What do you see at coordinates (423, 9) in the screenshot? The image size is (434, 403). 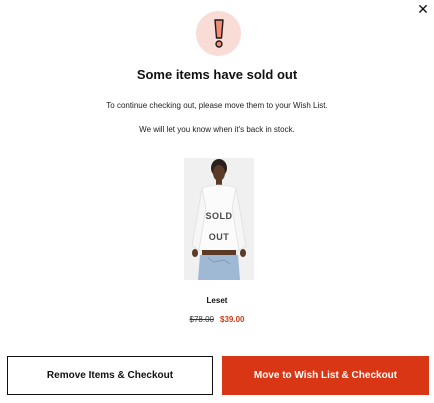 I see `close-icon: ✕` at bounding box center [423, 9].